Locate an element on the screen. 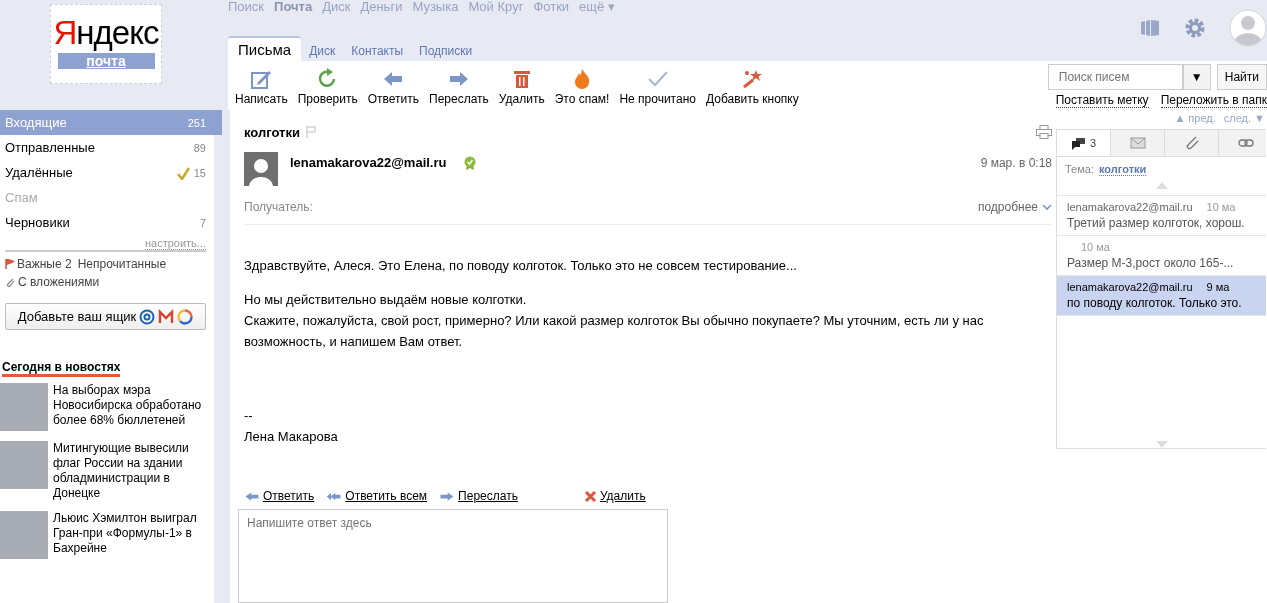 This screenshot has width=1267, height=603. tab: Контакты is located at coordinates (377, 52).